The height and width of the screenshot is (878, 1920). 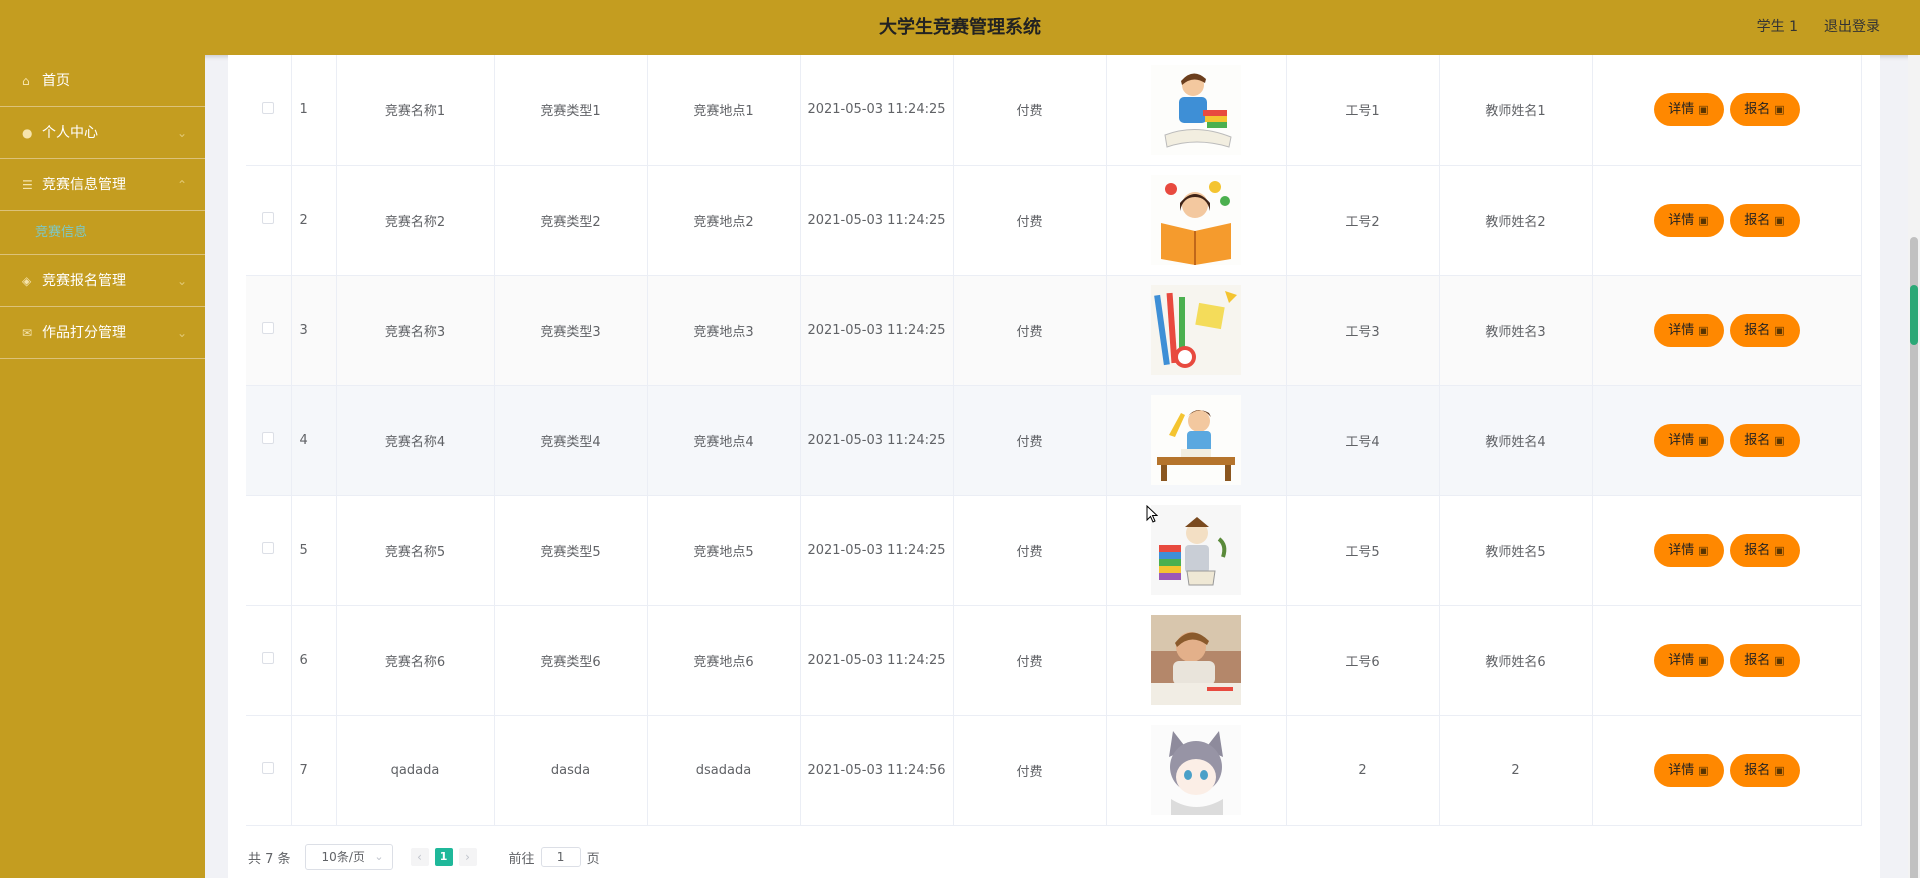 What do you see at coordinates (560, 857) in the screenshot?
I see `goto-page-input: 1` at bounding box center [560, 857].